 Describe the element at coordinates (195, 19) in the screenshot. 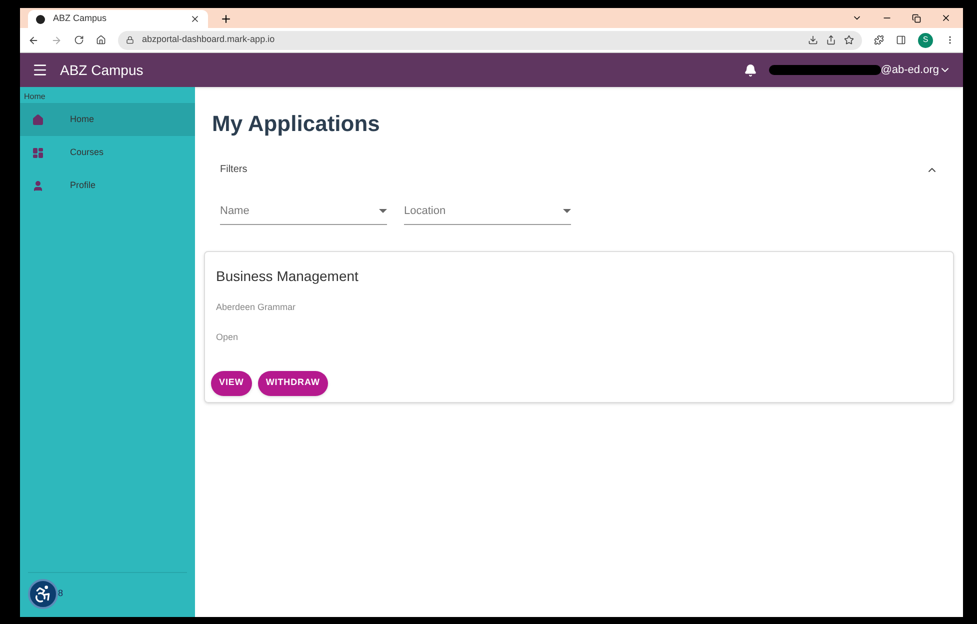

I see `close-icon` at that location.